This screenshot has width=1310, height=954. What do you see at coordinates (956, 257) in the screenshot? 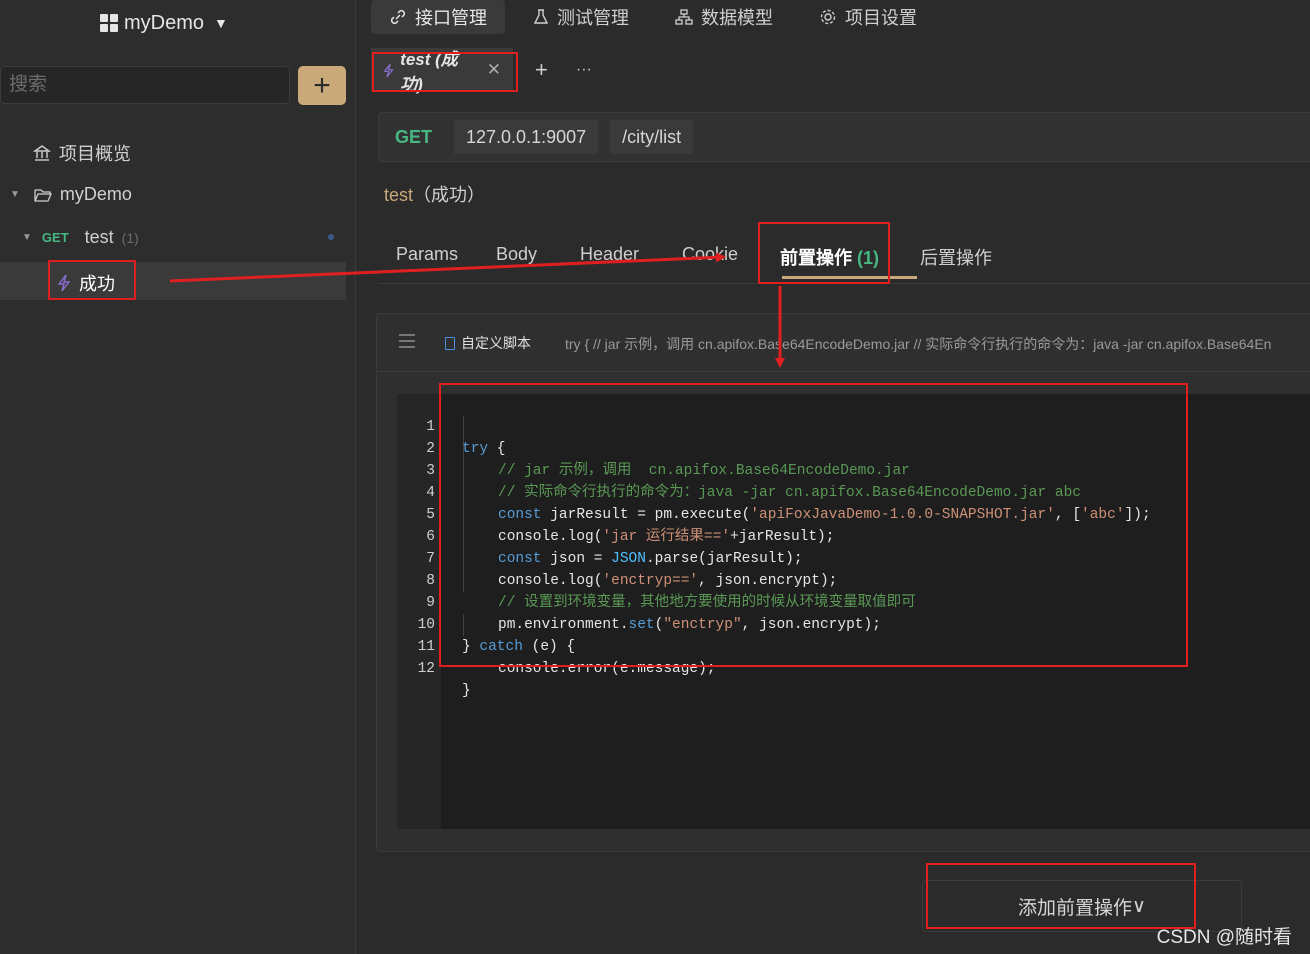
I see `tab-post-request: 后置操作` at bounding box center [956, 257].